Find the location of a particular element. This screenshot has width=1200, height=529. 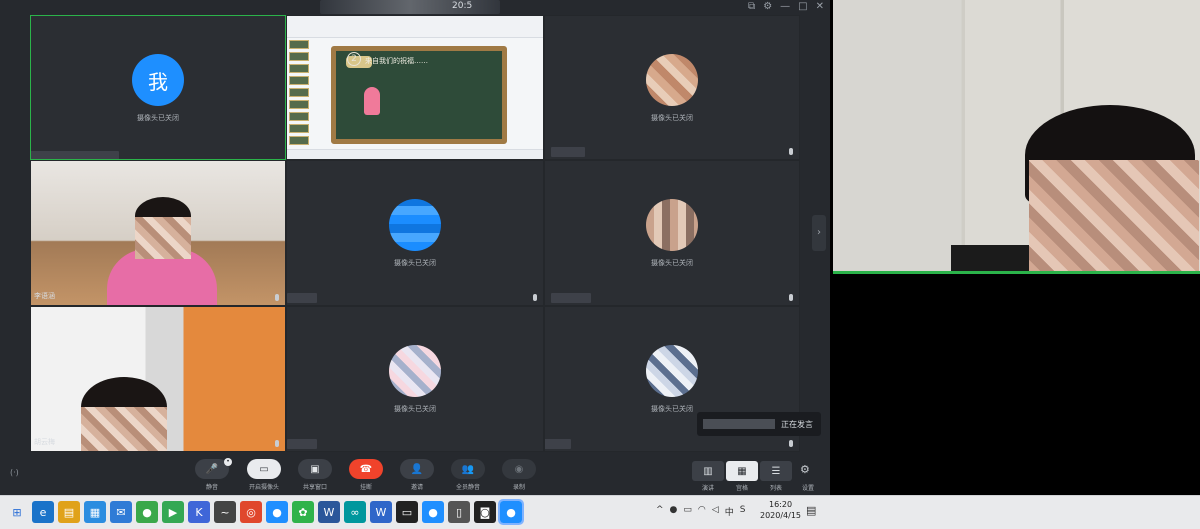

taskbar-app-icon: ✉ is located at coordinates (121, 512).